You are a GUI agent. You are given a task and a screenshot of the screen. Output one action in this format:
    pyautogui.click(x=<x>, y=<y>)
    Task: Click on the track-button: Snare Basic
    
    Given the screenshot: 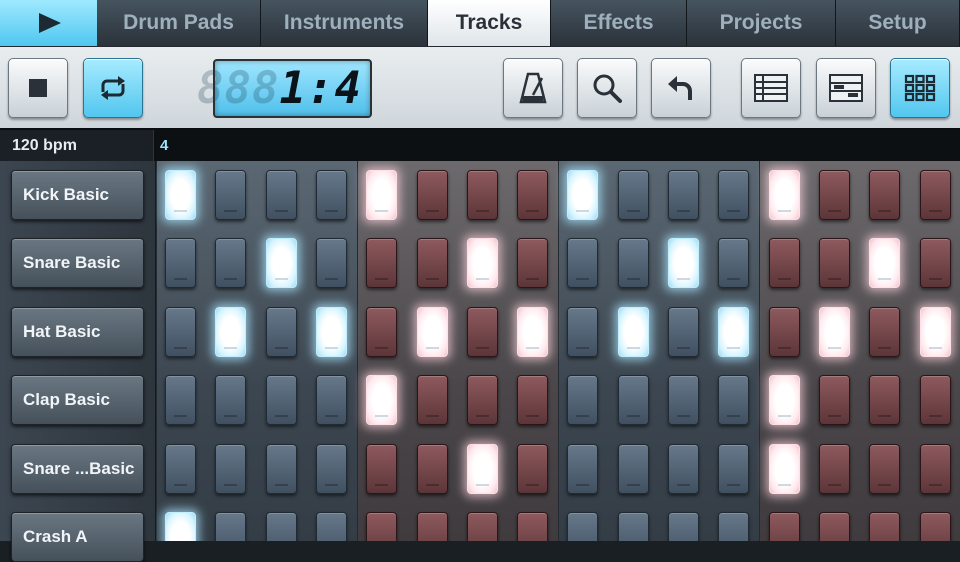 What is the action you would take?
    pyautogui.click(x=77, y=263)
    